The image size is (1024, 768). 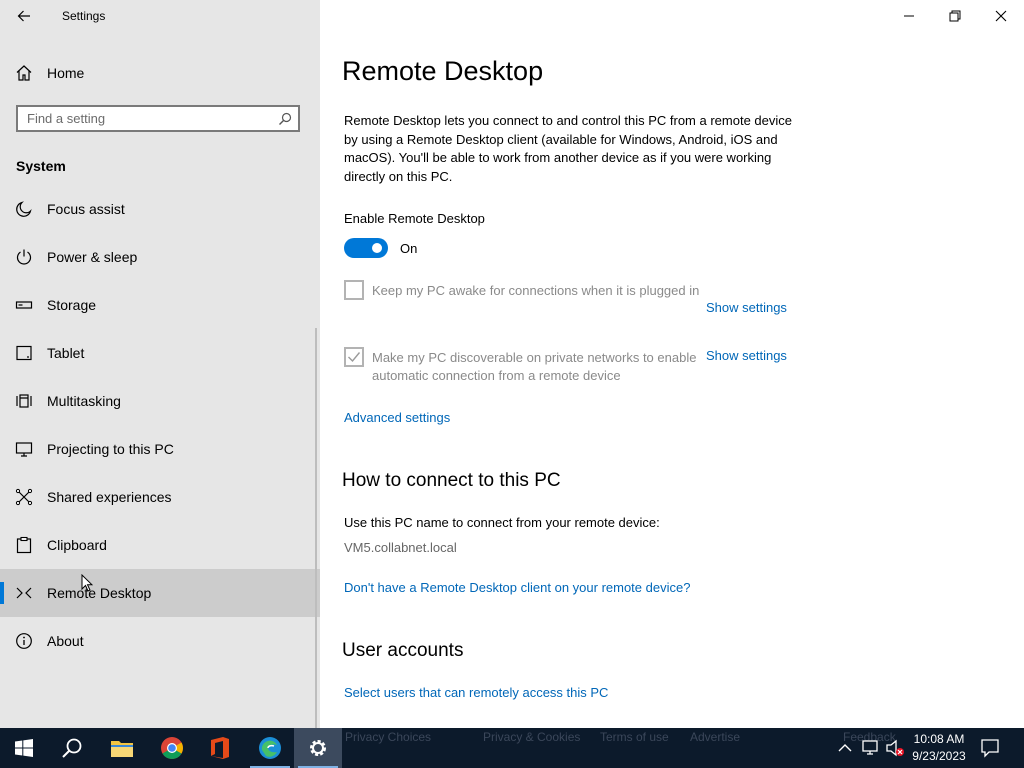 I want to click on sidebar-item-label: Multitasking, so click(x=84, y=401).